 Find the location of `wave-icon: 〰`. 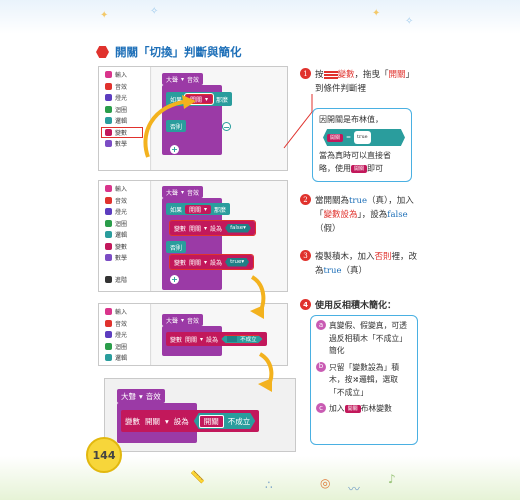

wave-icon: 〰 is located at coordinates (354, 489).